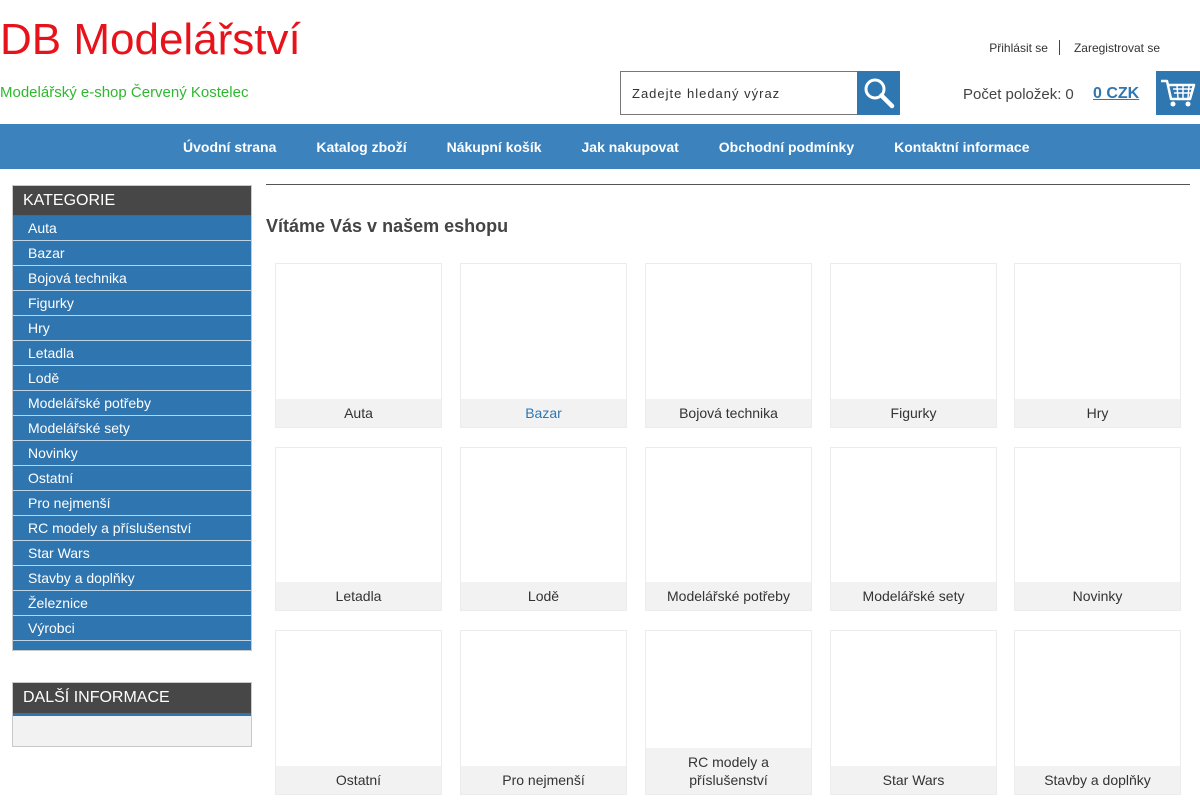 The image size is (1200, 800). What do you see at coordinates (132, 578) in the screenshot?
I see `sidebar-item-stavby-a-doplnky: Stavby a doplňky` at bounding box center [132, 578].